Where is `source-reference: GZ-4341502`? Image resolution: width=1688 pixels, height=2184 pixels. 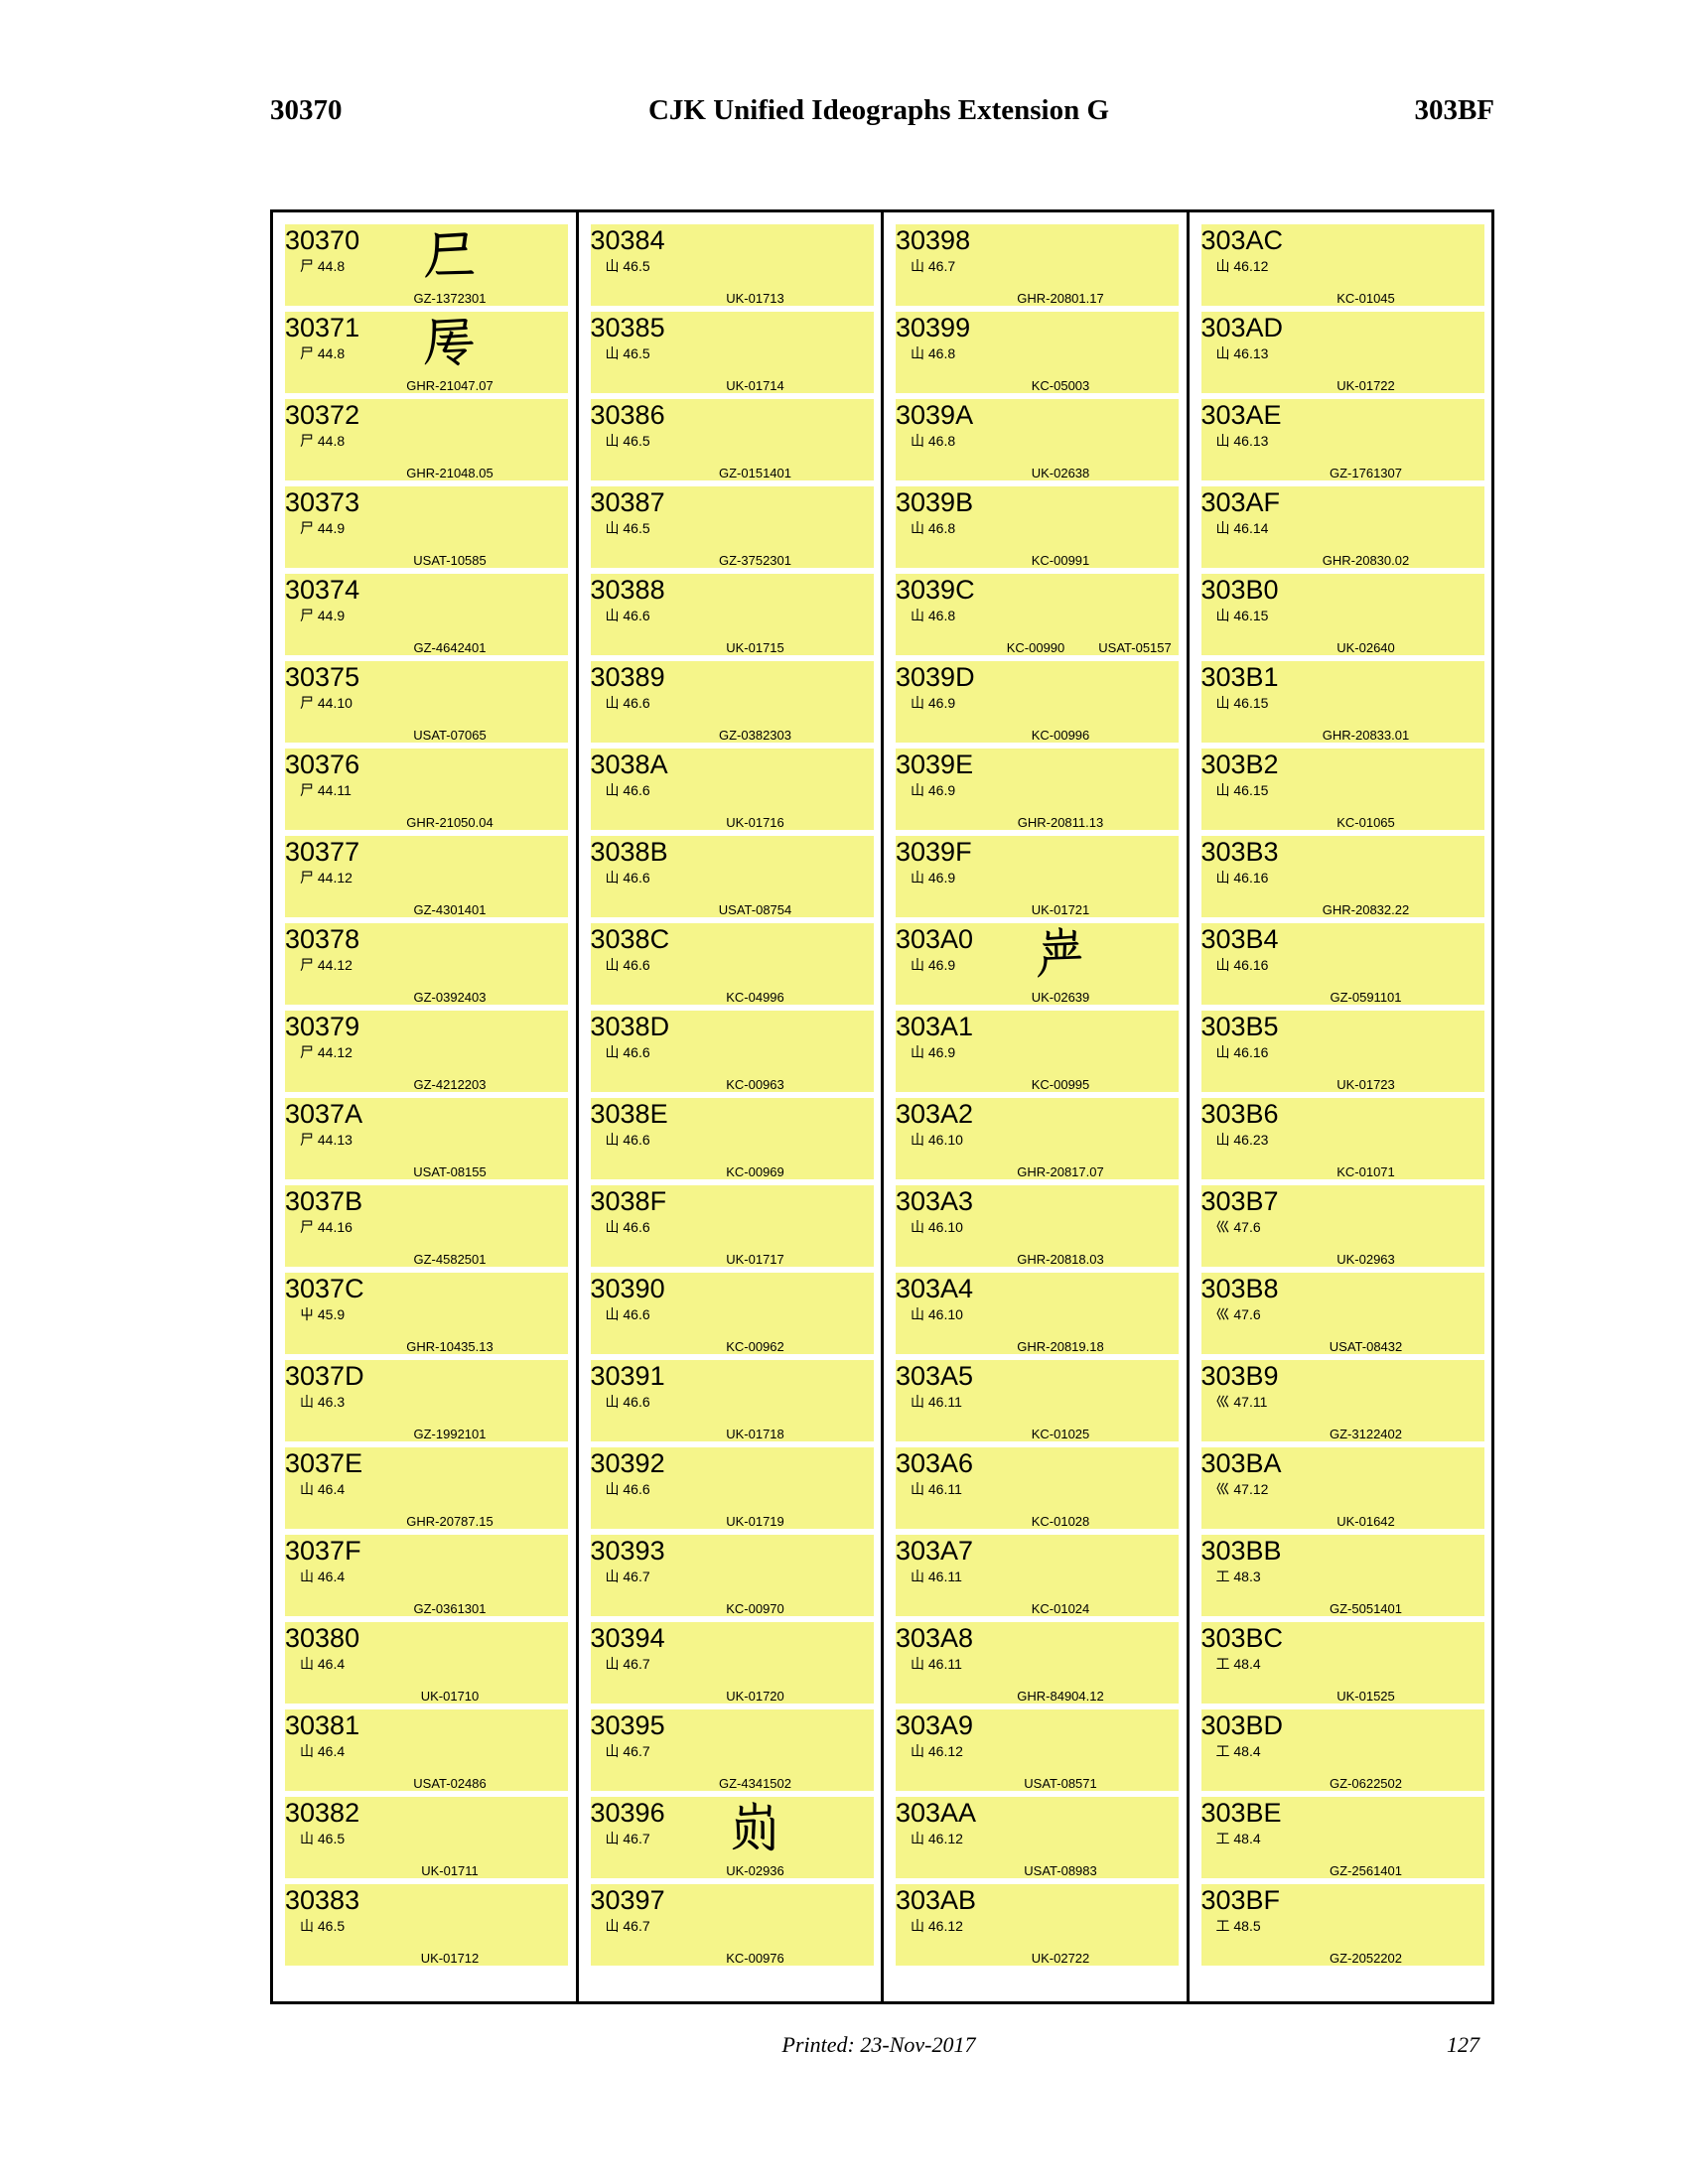
source-reference: GZ-4341502 is located at coordinates (755, 1783).